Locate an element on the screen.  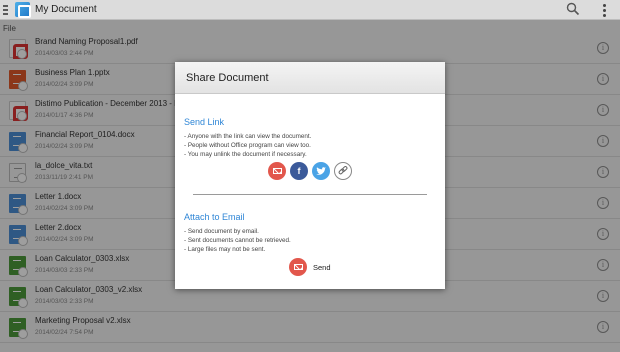
share-email-button is located at coordinates (277, 171).